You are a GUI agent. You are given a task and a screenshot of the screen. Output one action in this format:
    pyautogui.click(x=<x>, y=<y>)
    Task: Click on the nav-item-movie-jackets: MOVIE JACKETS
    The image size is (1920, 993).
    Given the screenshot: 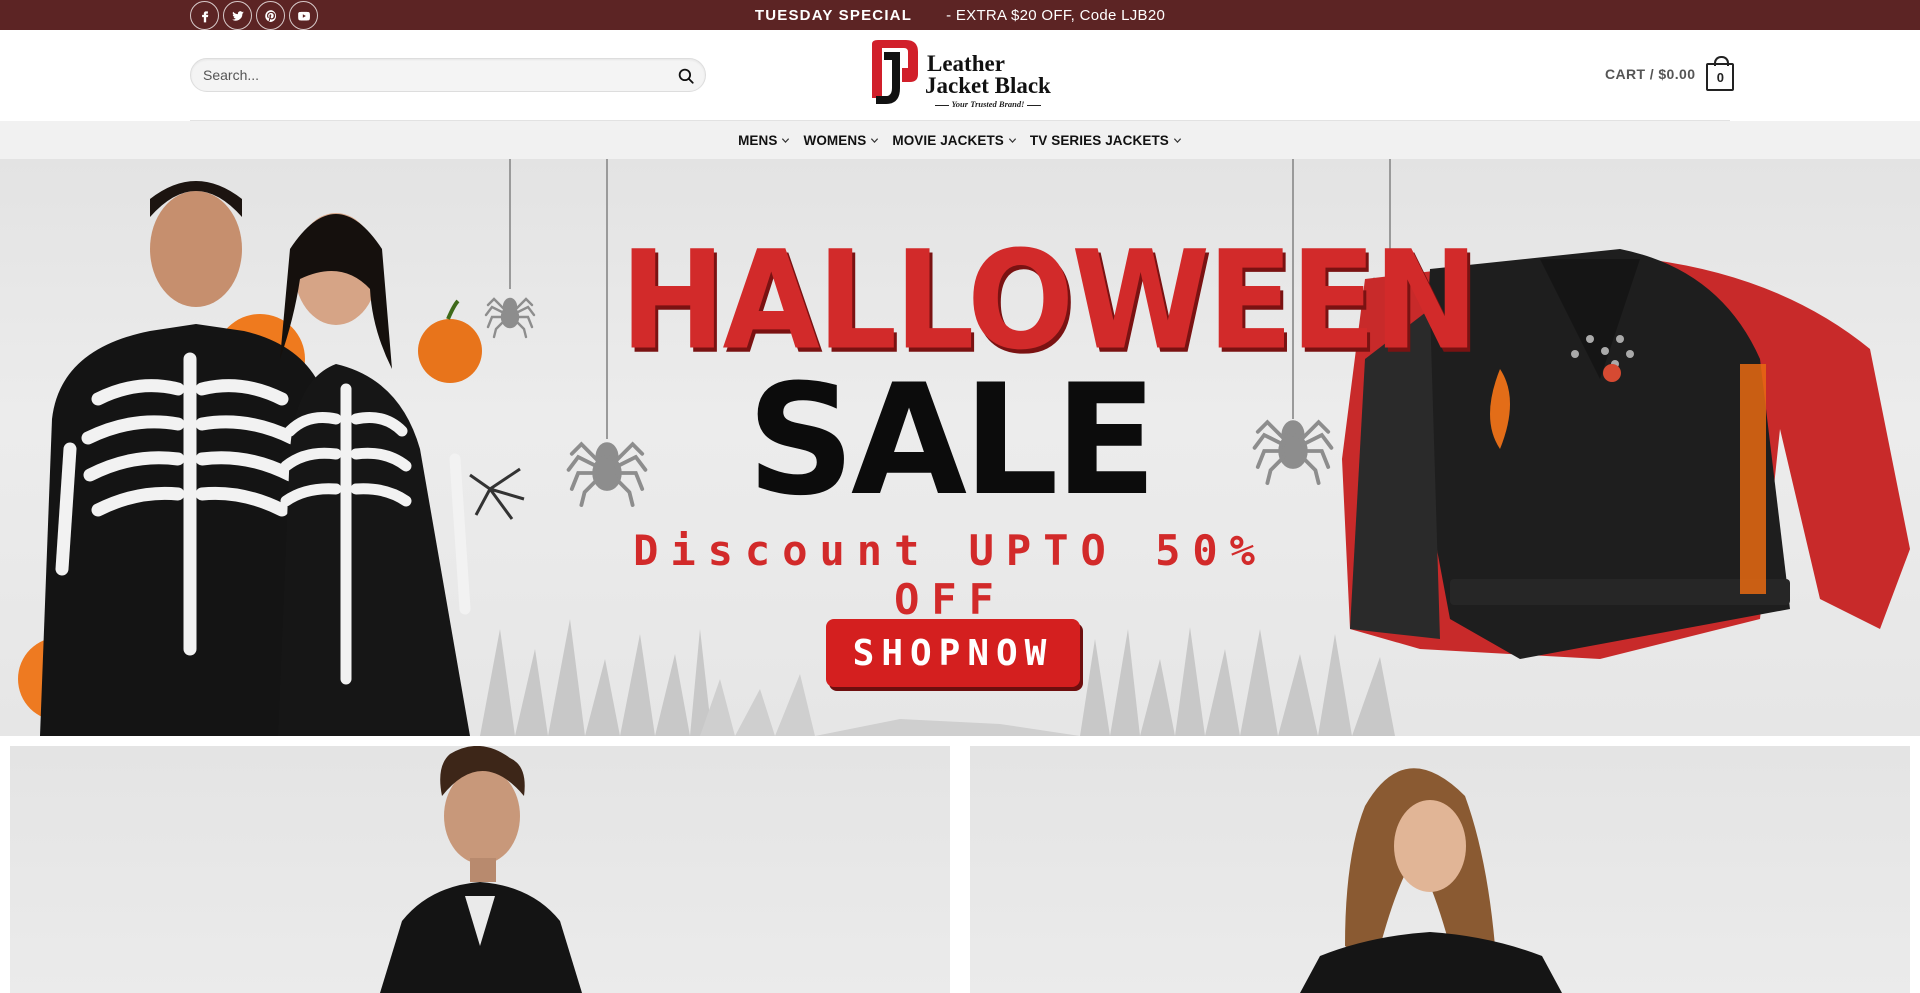 What is the action you would take?
    pyautogui.click(x=954, y=140)
    